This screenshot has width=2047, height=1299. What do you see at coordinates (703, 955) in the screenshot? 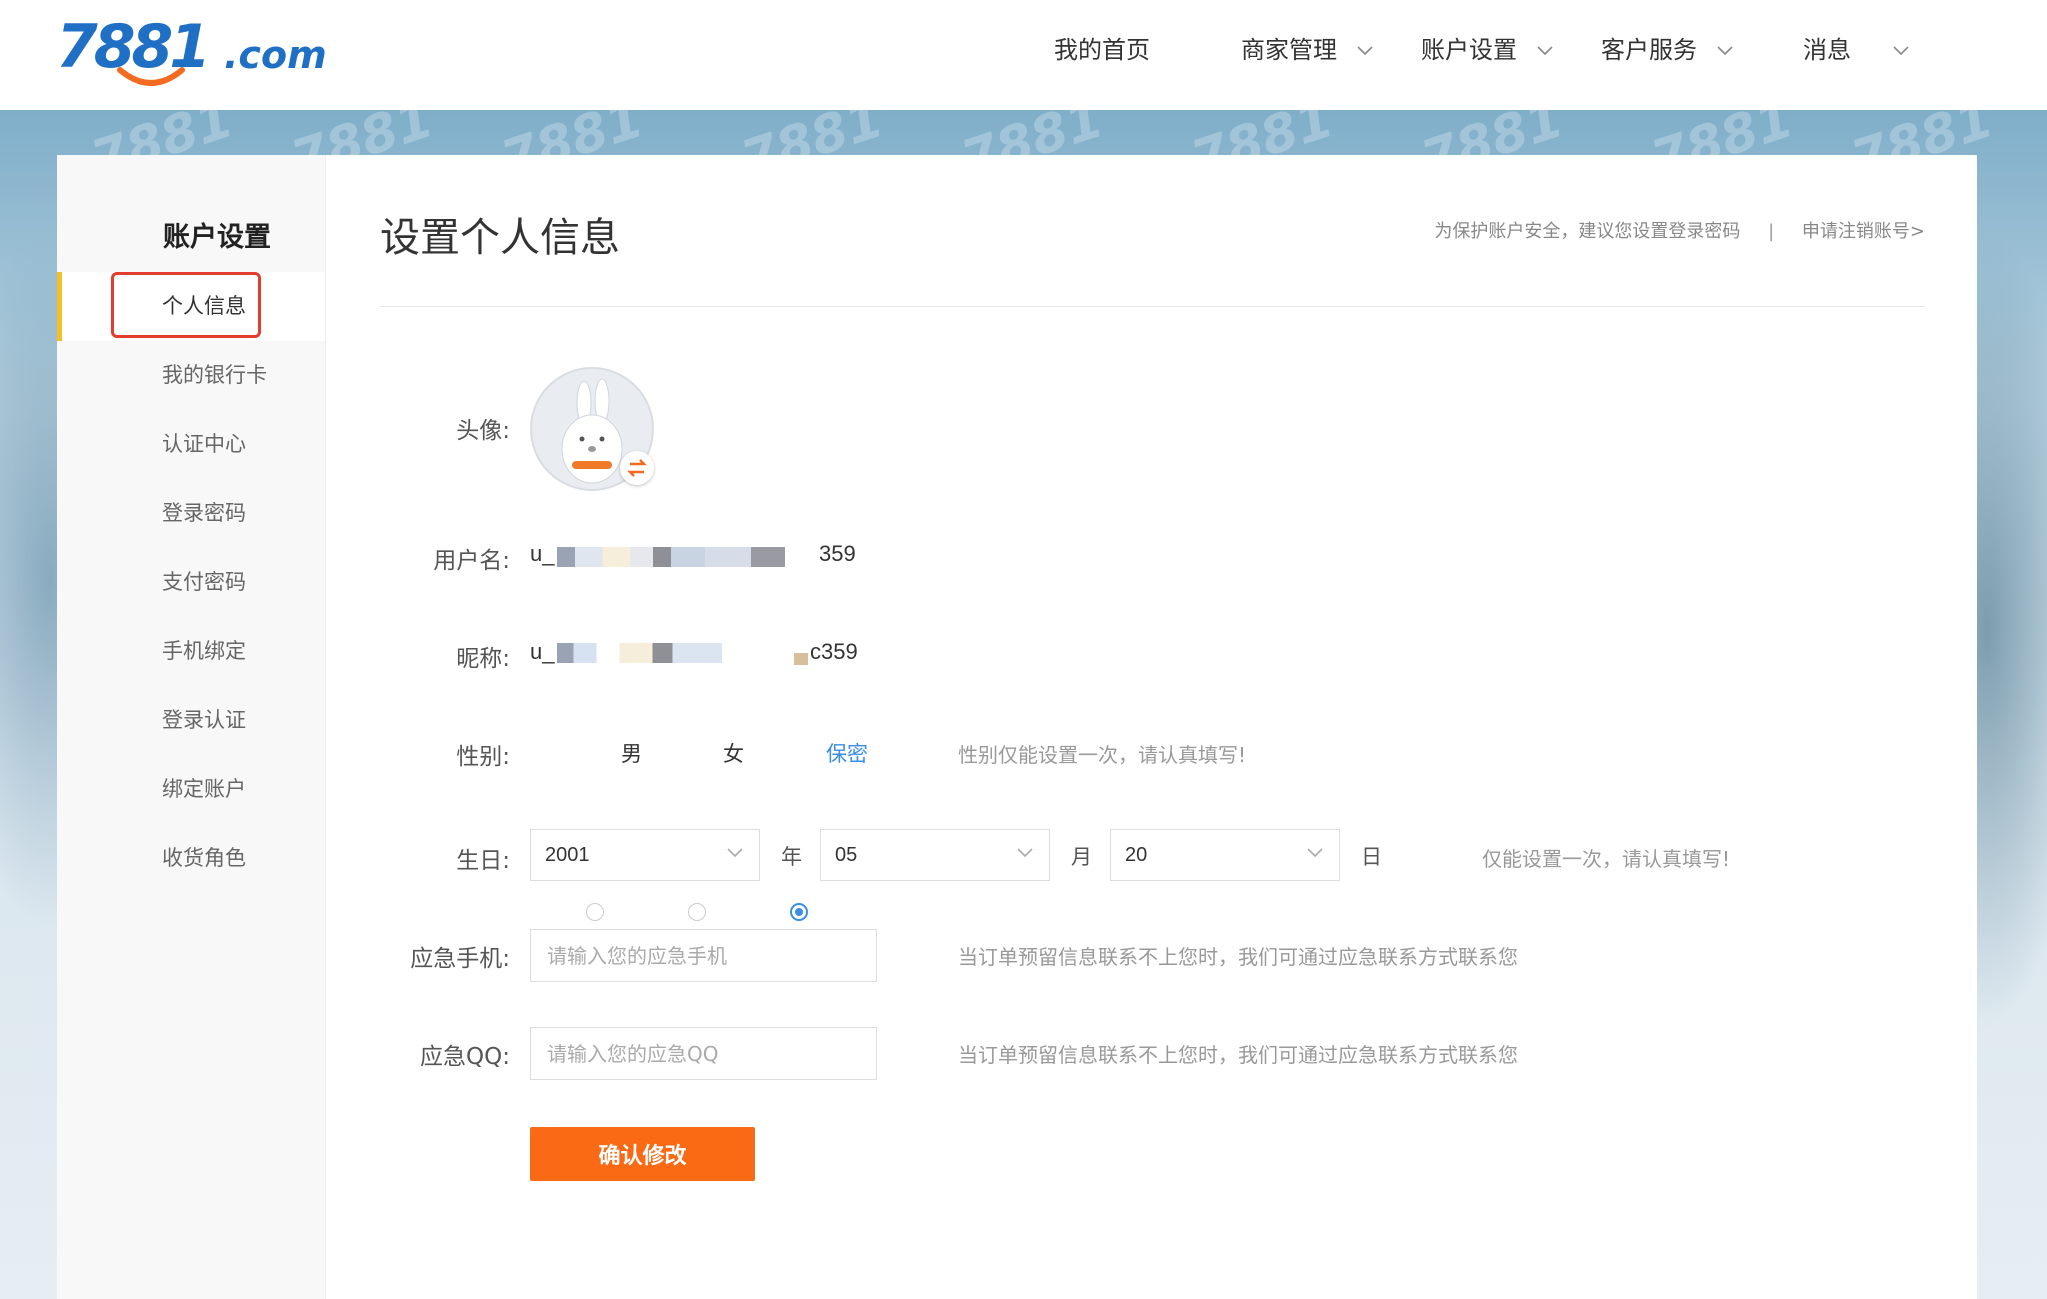
I see `emergency-phone-input` at bounding box center [703, 955].